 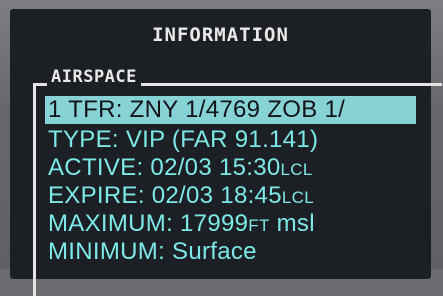 What do you see at coordinates (297, 197) in the screenshot?
I see `expire-unit: LCL` at bounding box center [297, 197].